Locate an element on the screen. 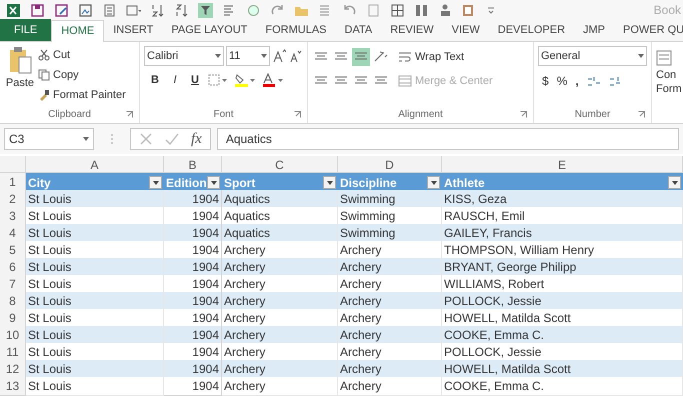 This screenshot has height=408, width=683. merge-center-button: Merge & Center is located at coordinates (445, 81).